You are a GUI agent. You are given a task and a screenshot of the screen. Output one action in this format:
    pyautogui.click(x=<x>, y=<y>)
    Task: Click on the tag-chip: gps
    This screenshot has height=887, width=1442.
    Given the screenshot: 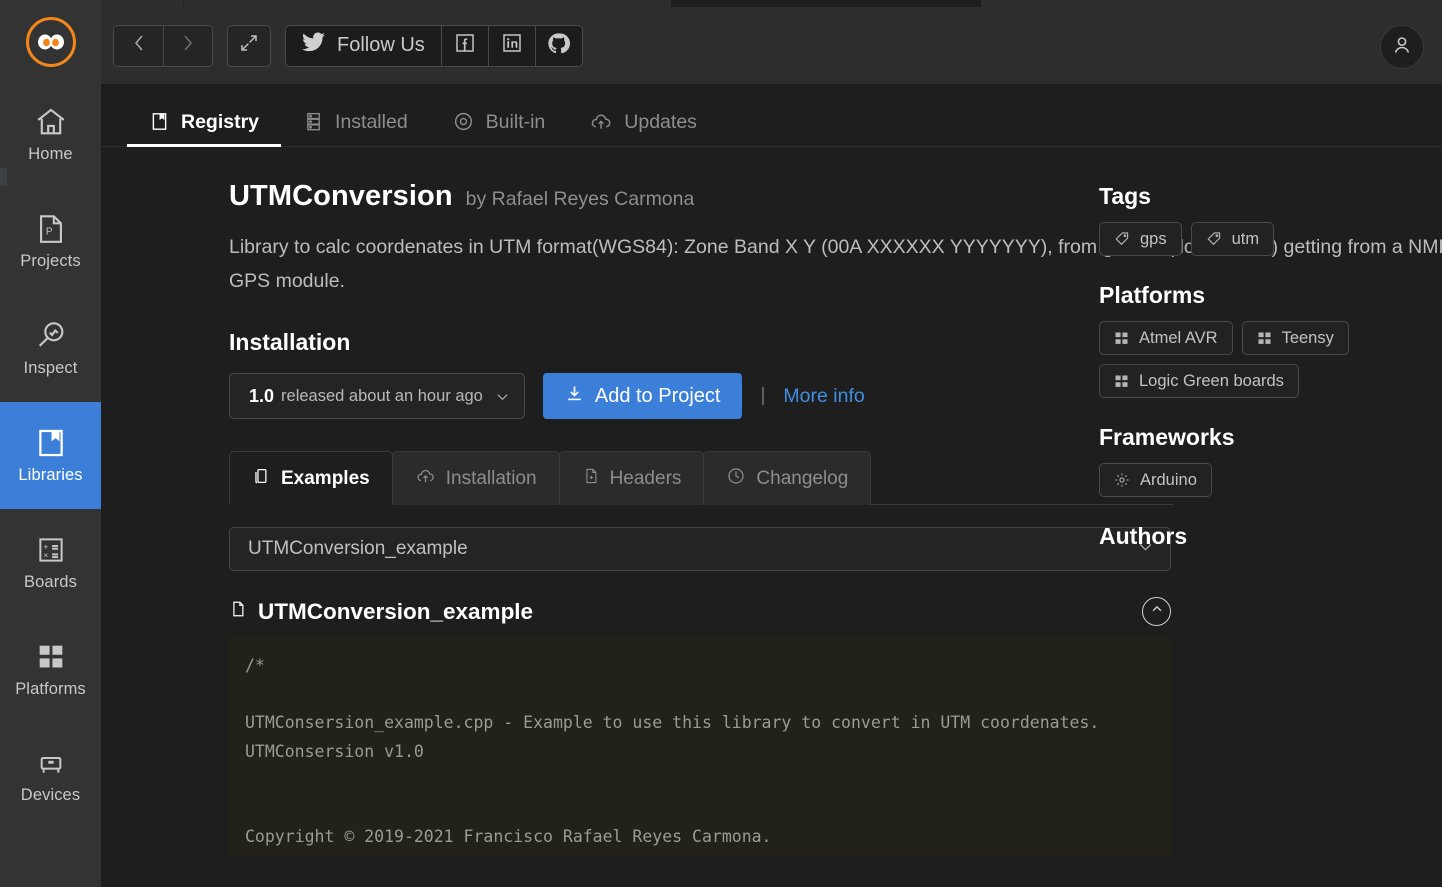 What is the action you would take?
    pyautogui.click(x=1140, y=239)
    